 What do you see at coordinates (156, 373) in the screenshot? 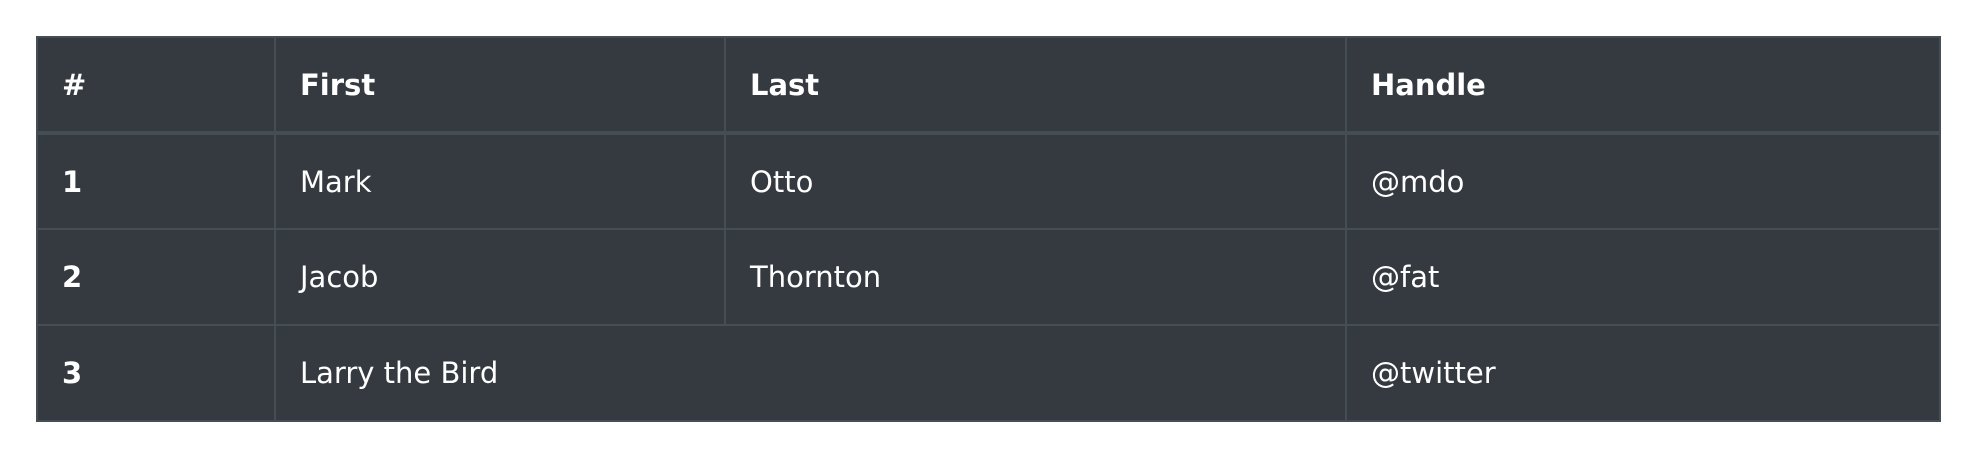
I see `row-number: 3` at bounding box center [156, 373].